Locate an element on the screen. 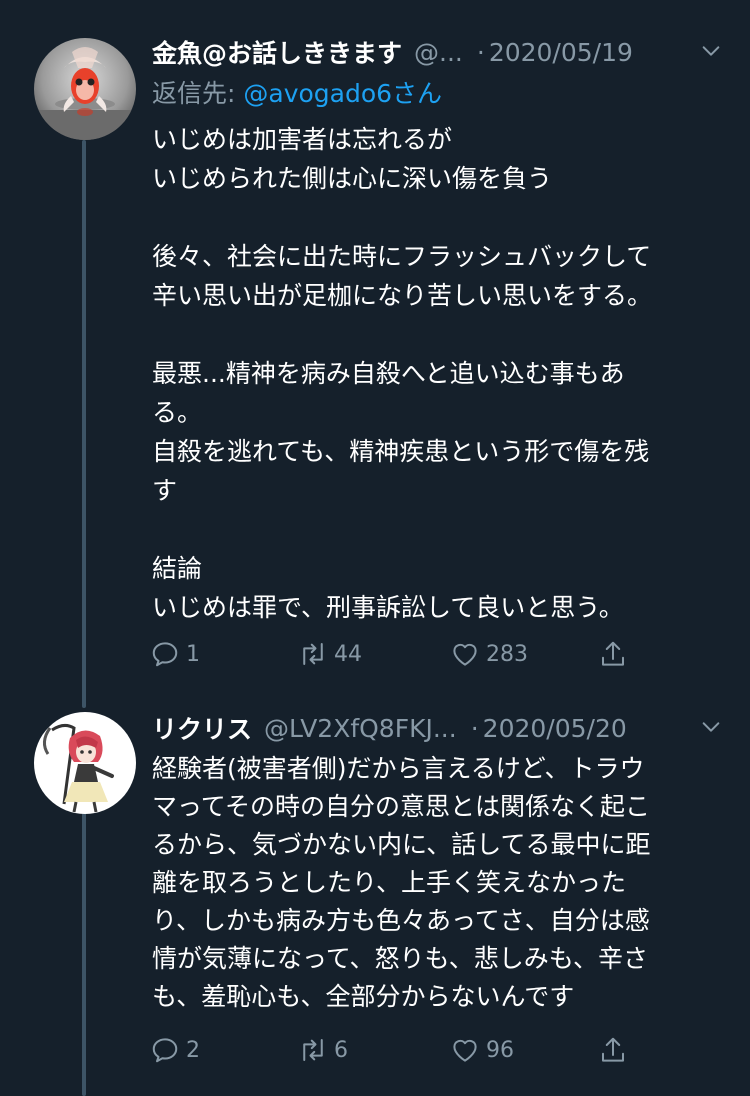 This screenshot has width=750, height=1096. tweet-header: 金魚@お話しききます @... · 2020/05/19 is located at coordinates (441, 52).